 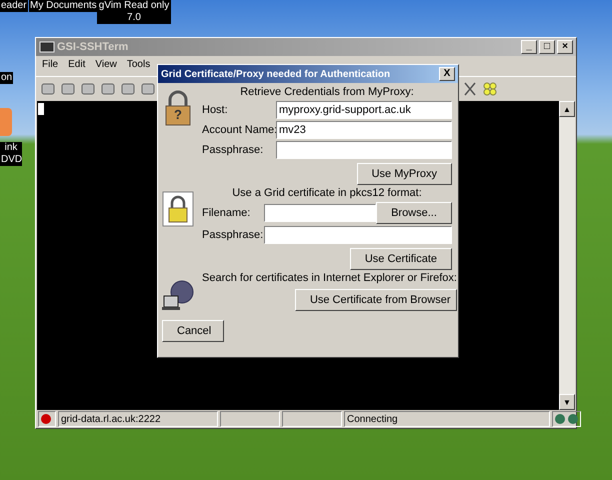 I want to click on menu-item: Tools, so click(x=138, y=66).